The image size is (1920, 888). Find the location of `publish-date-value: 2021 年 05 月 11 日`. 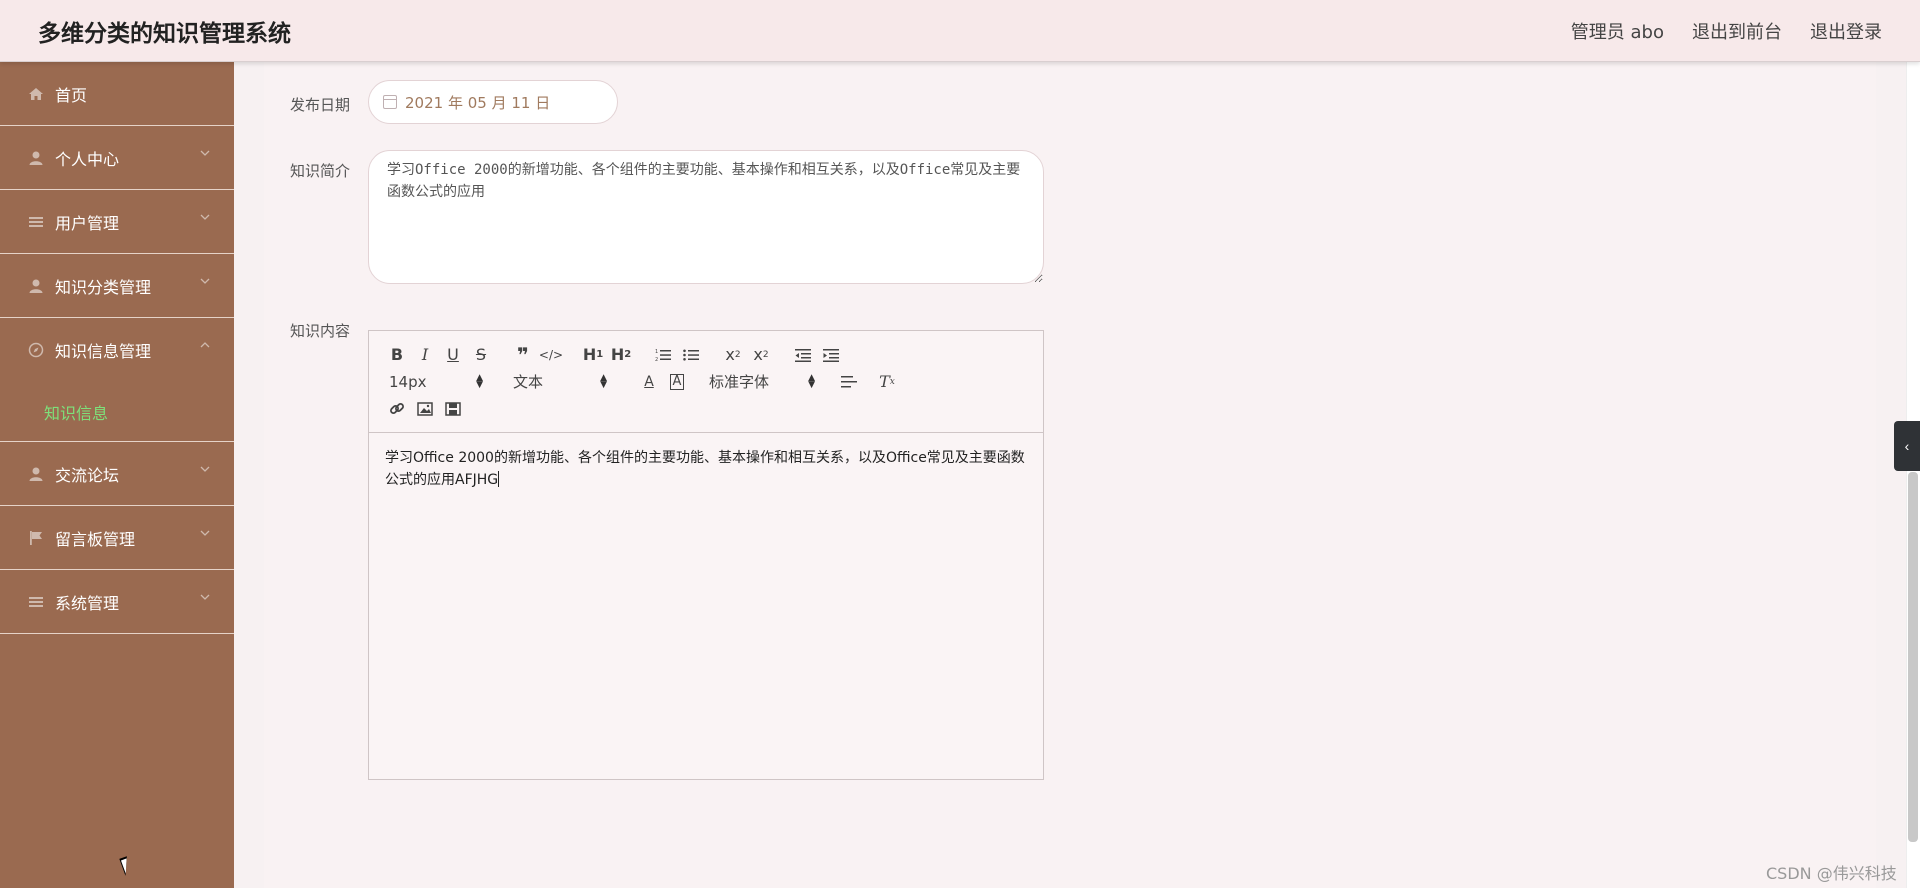

publish-date-value: 2021 年 05 月 11 日 is located at coordinates (478, 102).